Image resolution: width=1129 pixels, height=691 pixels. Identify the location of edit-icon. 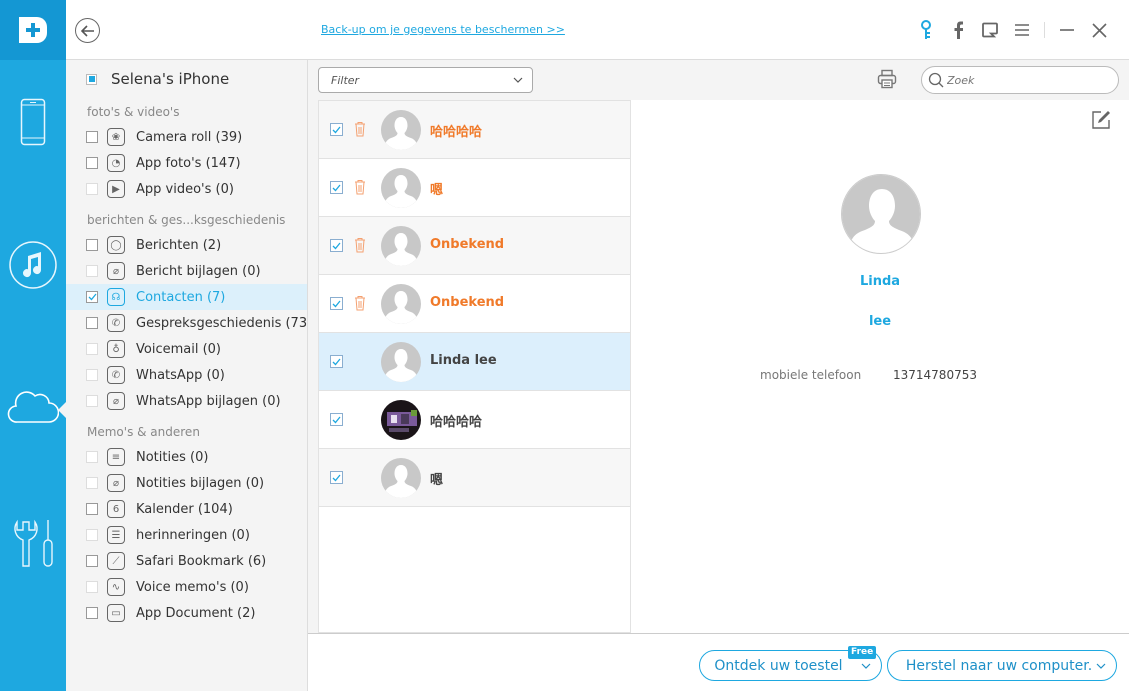
(1101, 120).